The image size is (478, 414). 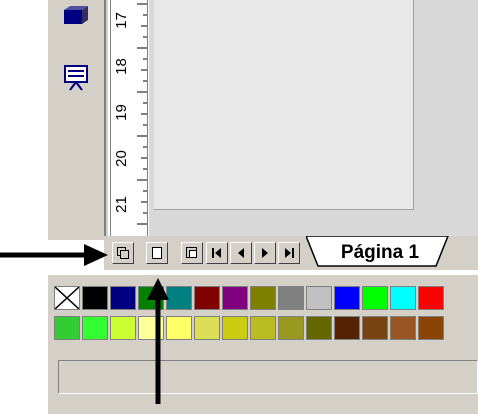 What do you see at coordinates (54, 255) in the screenshot?
I see `left-arrow-annotation` at bounding box center [54, 255].